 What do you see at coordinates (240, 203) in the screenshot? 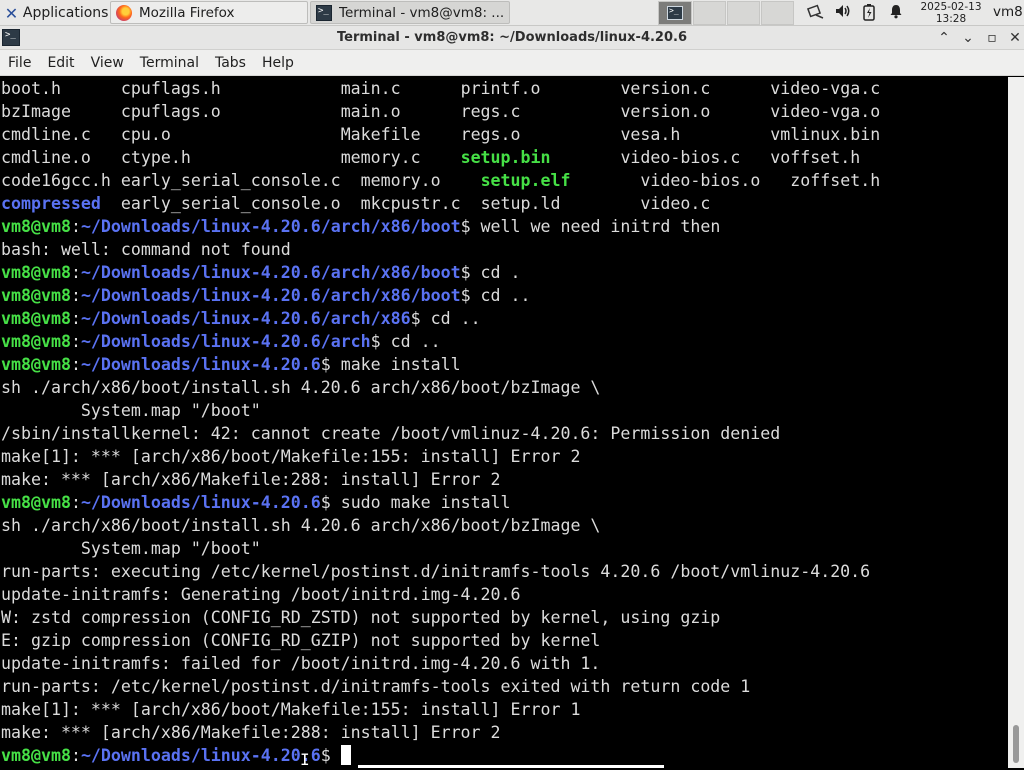
I see `terminal-text-segment: early_serial_console.o` at bounding box center [240, 203].